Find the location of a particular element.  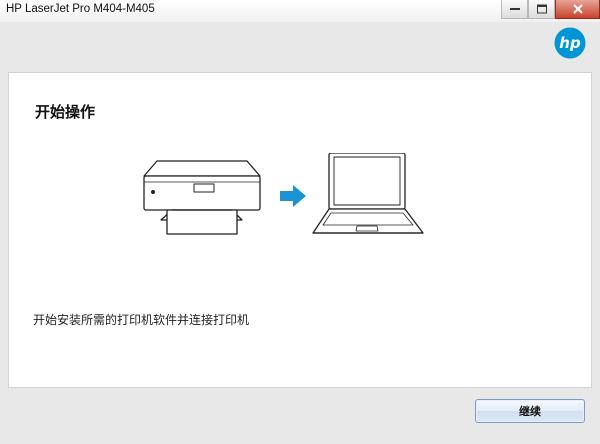

header: hp is located at coordinates (300, 47).